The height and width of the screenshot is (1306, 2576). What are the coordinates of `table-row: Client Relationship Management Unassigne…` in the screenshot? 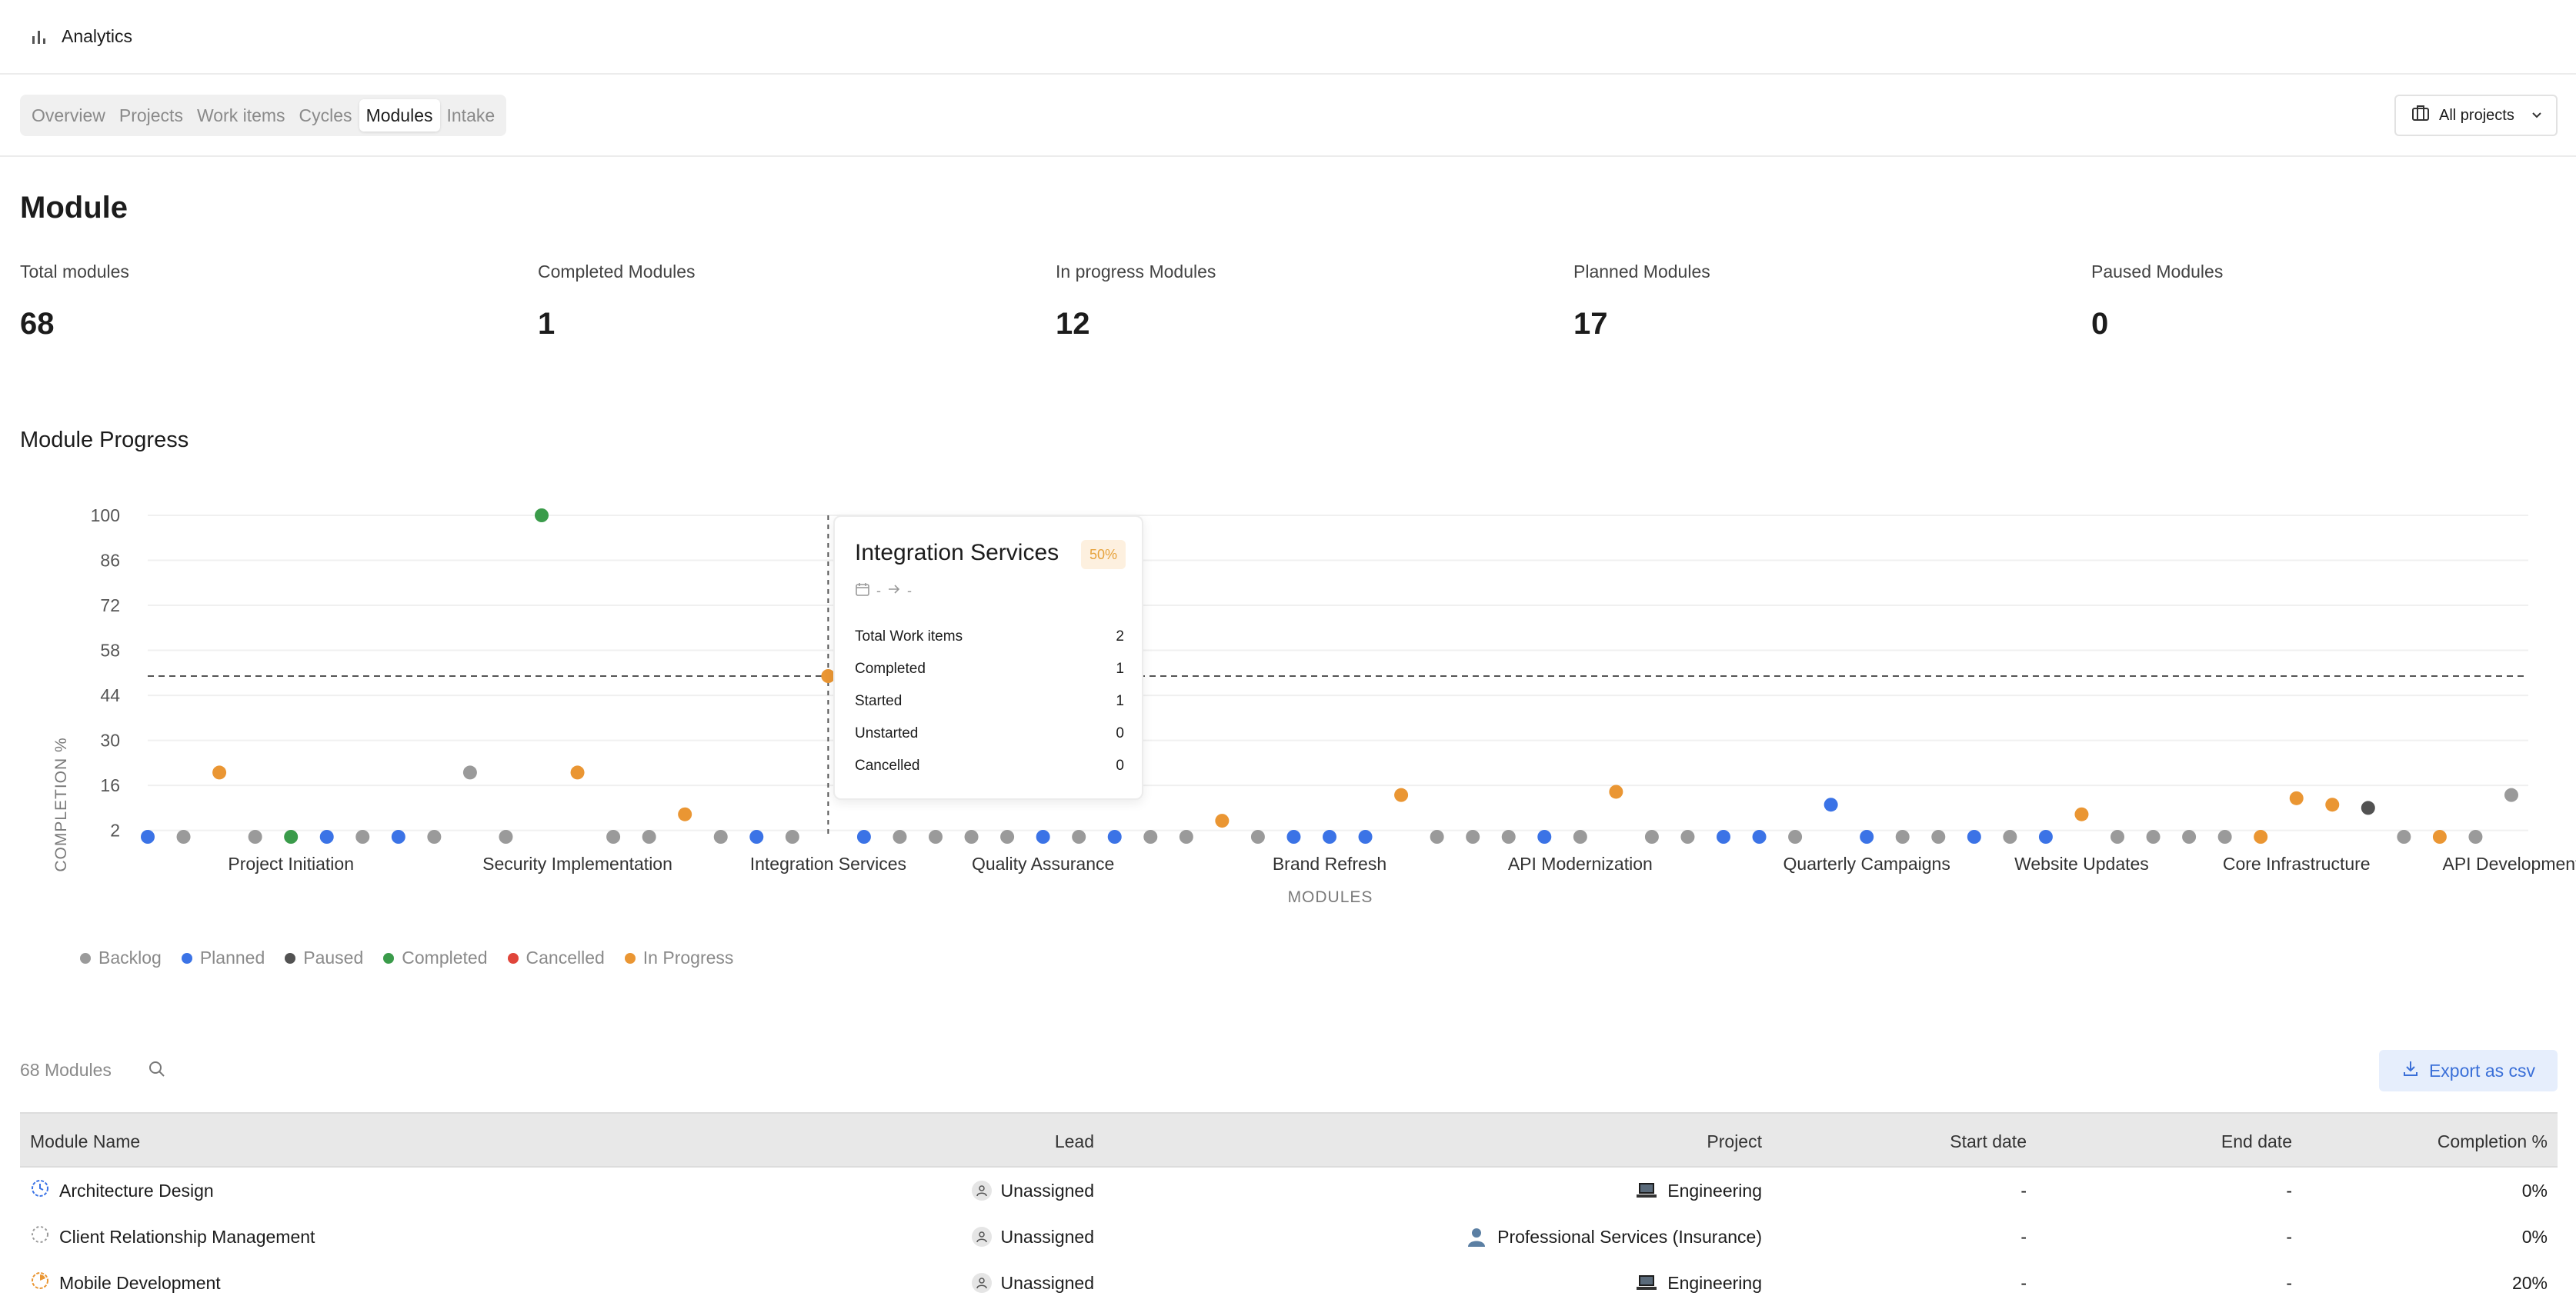 It's located at (1289, 1237).